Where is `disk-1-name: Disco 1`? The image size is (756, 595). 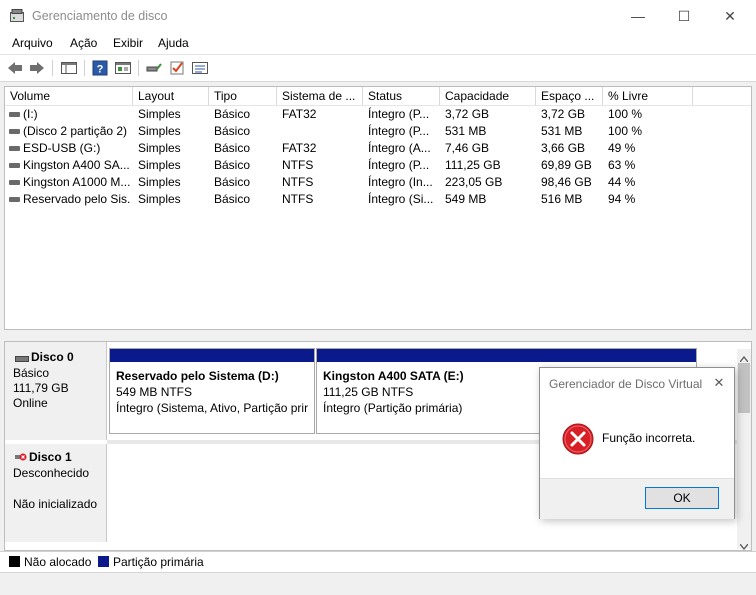
disk-1-name: Disco 1 is located at coordinates (50, 457).